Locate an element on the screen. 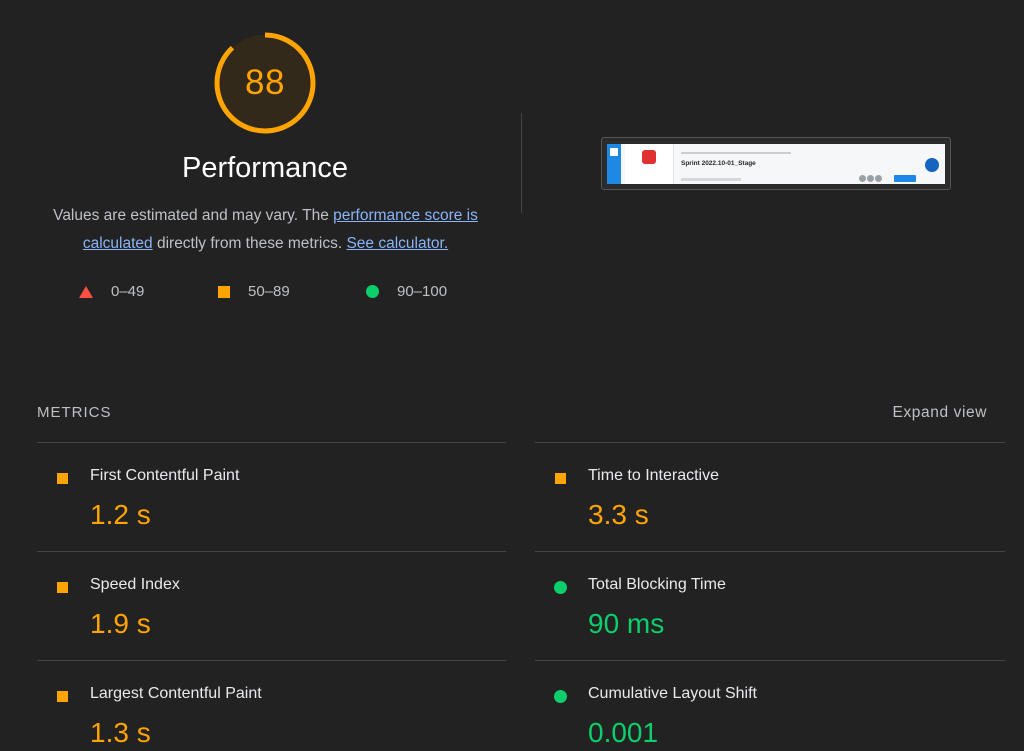 This screenshot has width=1024, height=751. score-gauge: 88 is located at coordinates (265, 83).